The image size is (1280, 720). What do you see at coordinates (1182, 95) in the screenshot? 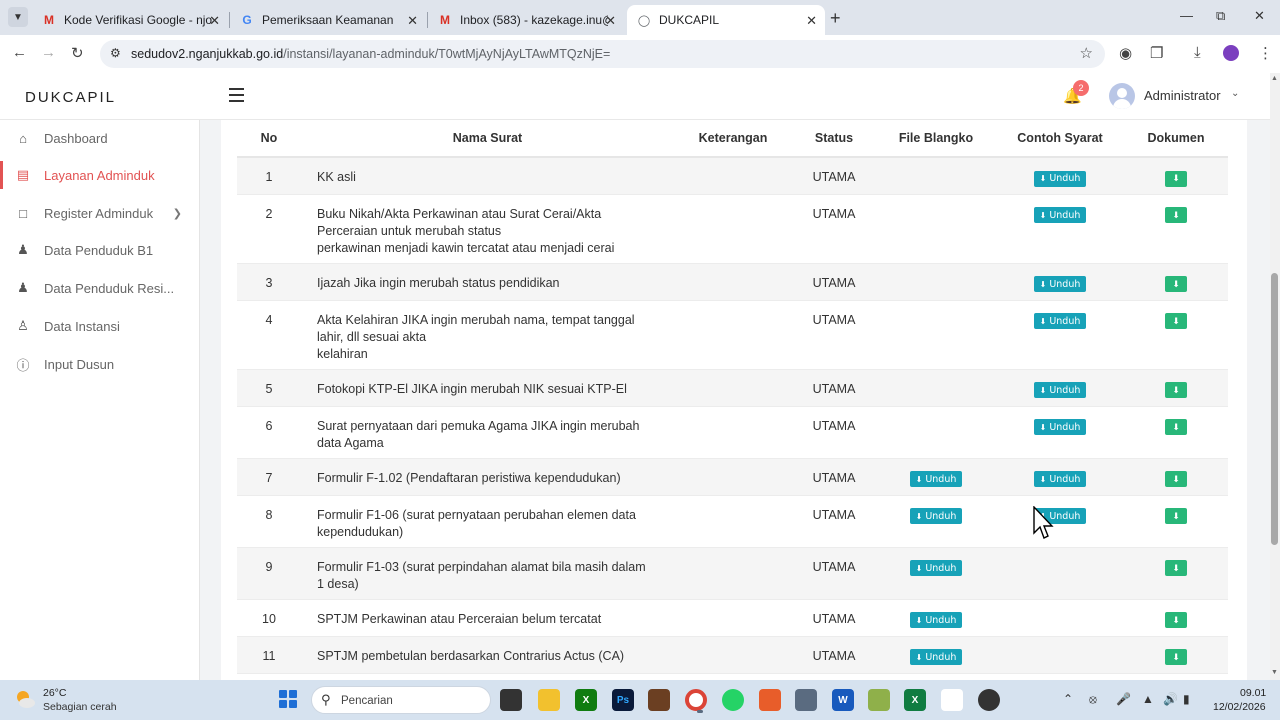
I see `user-name: Administrator` at bounding box center [1182, 95].